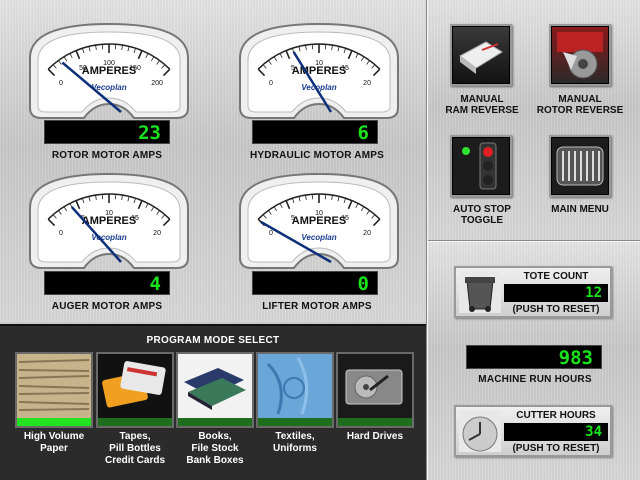  Describe the element at coordinates (482, 105) in the screenshot. I see `manual-ram-reverse-caption: MANUAL RAM REVERSE` at that location.